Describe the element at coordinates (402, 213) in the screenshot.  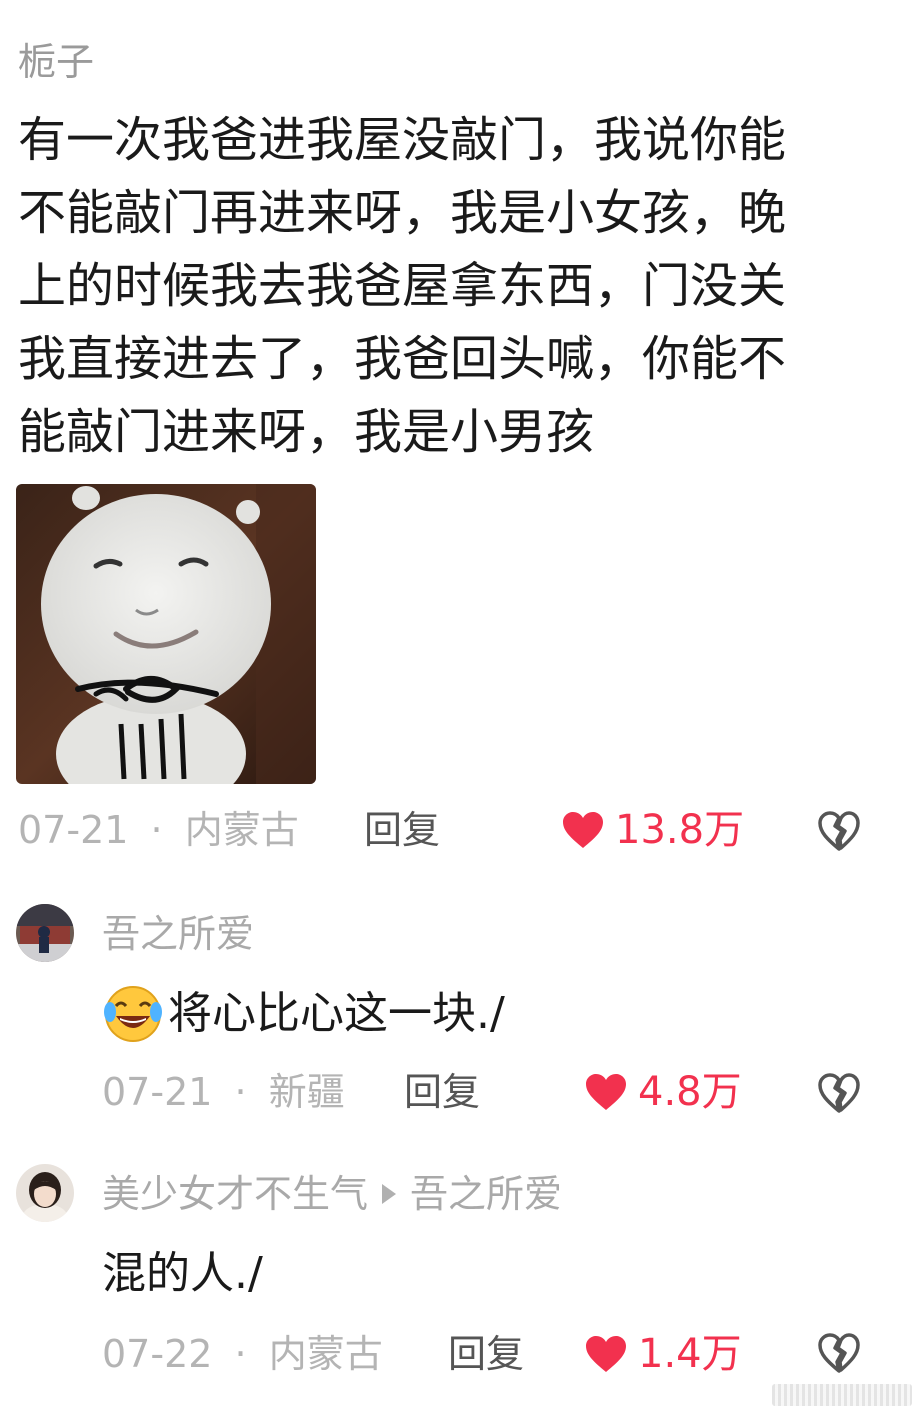
I see `main-comment-line: 不能敲门再进来呀，我是小女孩，晚` at that location.